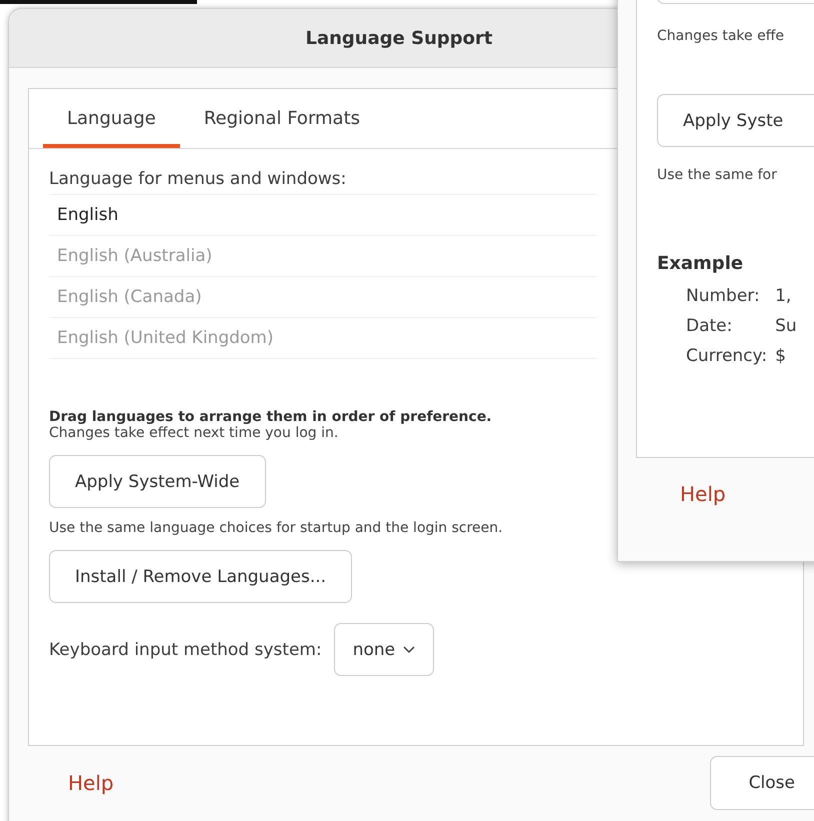 Image resolution: width=814 pixels, height=821 pixels. I want to click on hint-title: Drag languages to arrange them in order of preference., so click(271, 417).